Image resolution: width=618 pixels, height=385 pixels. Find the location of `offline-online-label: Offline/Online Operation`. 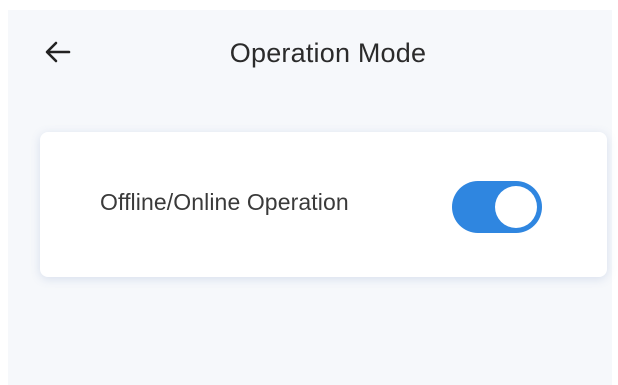

offline-online-label: Offline/Online Operation is located at coordinates (224, 202).